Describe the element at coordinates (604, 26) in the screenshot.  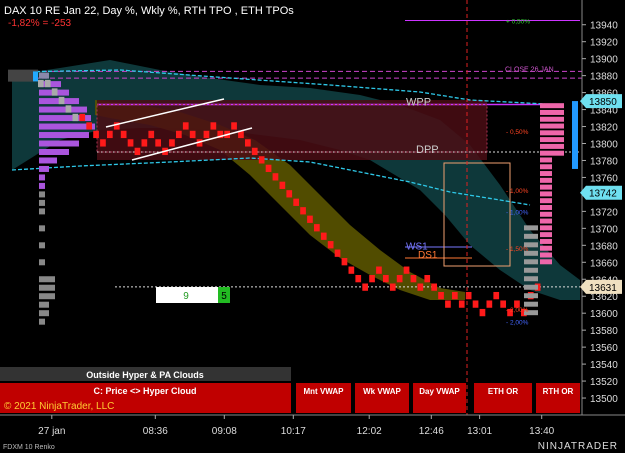
I see `y-tick-label: 13940` at that location.